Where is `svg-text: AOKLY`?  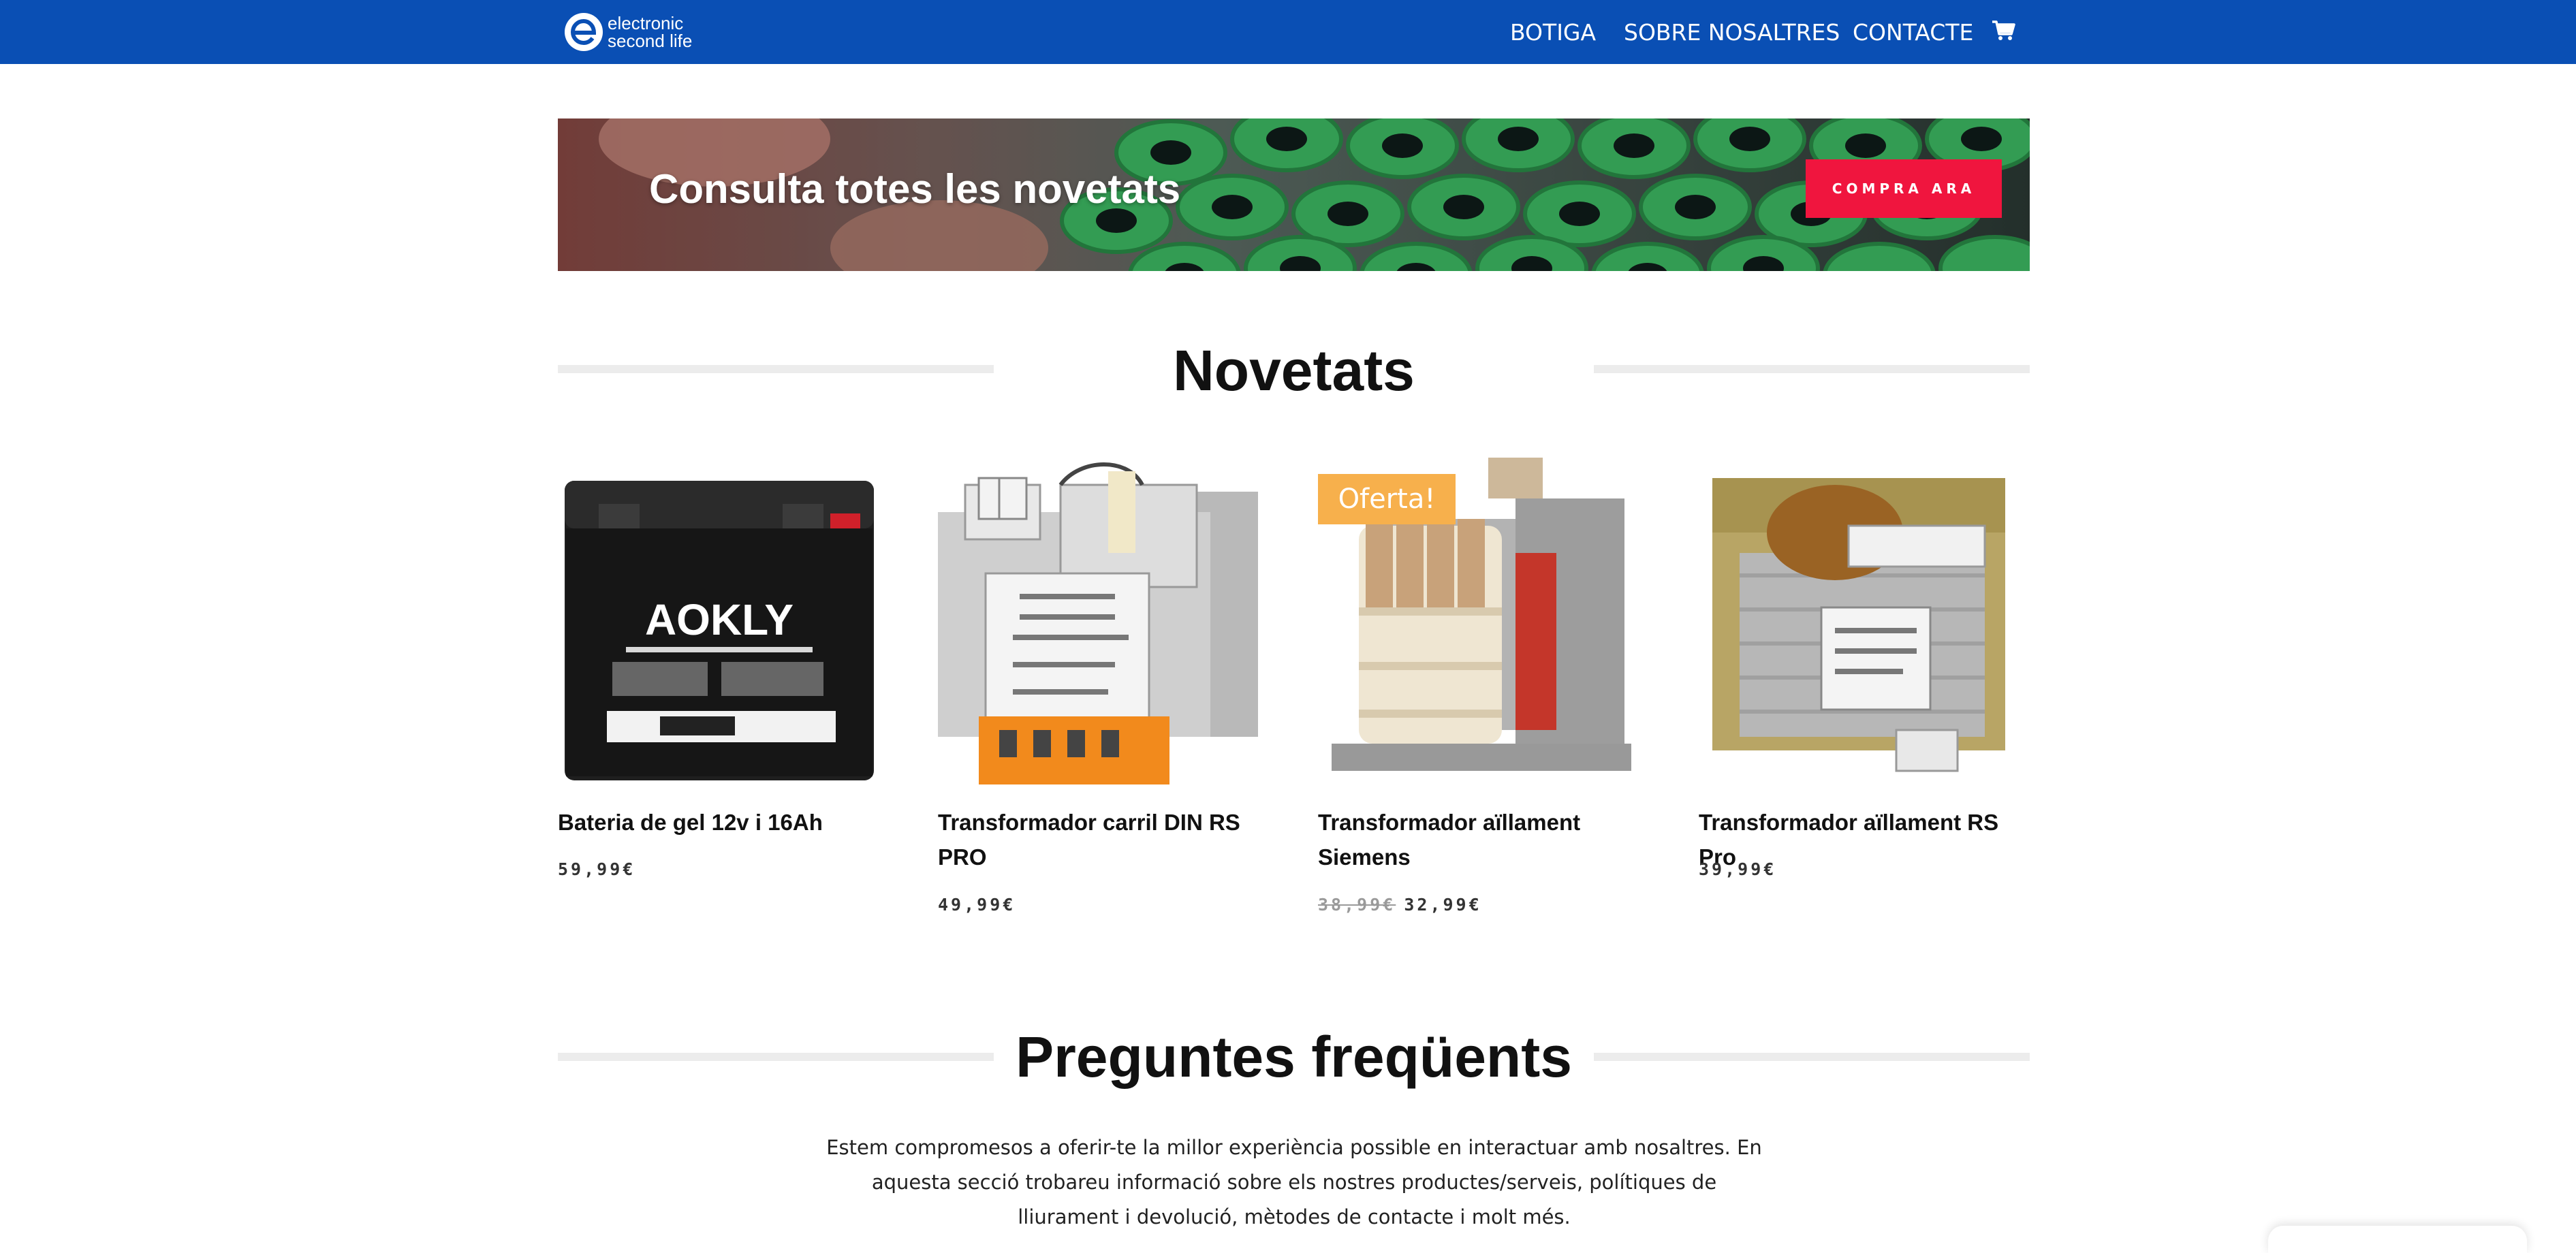 svg-text: AOKLY is located at coordinates (719, 619).